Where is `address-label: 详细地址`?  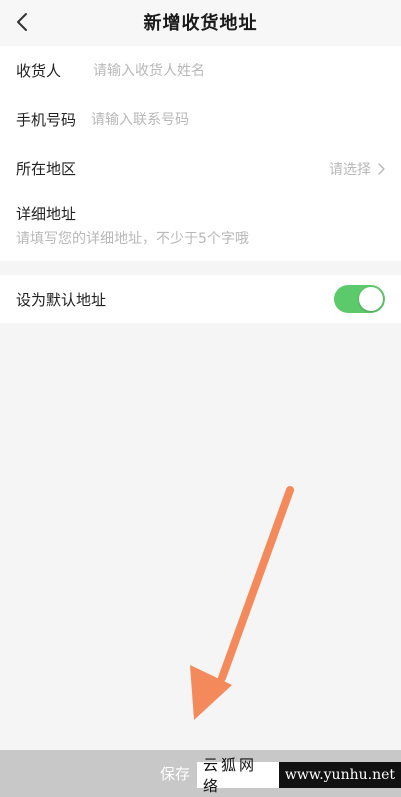 address-label: 详细地址 is located at coordinates (46, 214).